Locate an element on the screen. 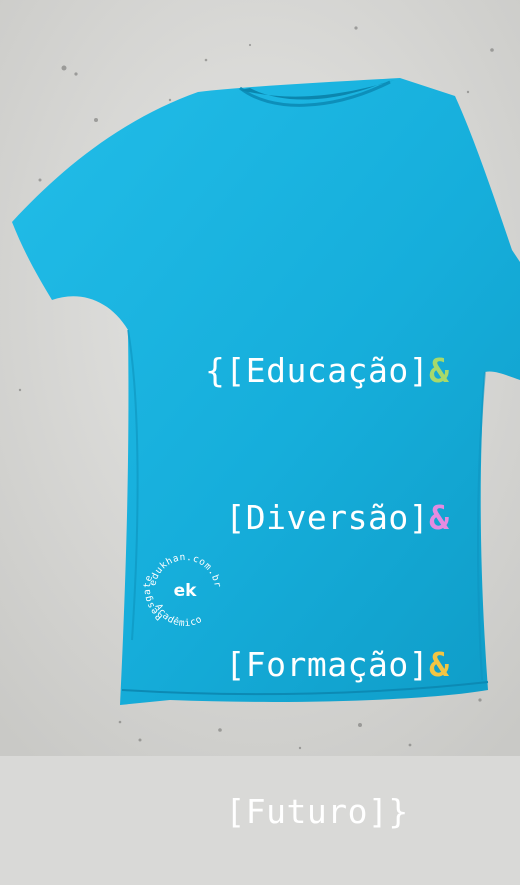  print-line-educacao: {[Educação]& is located at coordinates (327, 370).